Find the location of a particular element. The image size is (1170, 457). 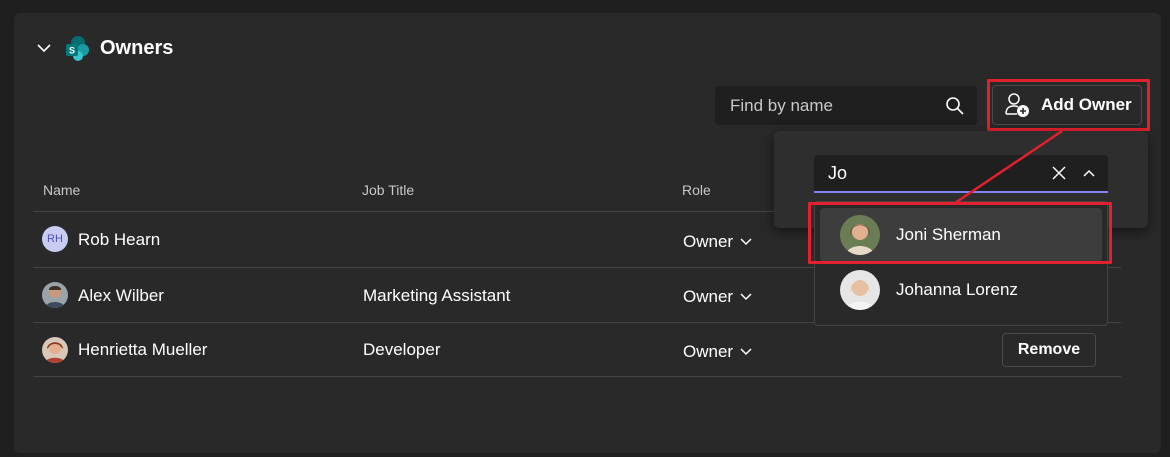

sharepoint-icon: S is located at coordinates (77, 48).